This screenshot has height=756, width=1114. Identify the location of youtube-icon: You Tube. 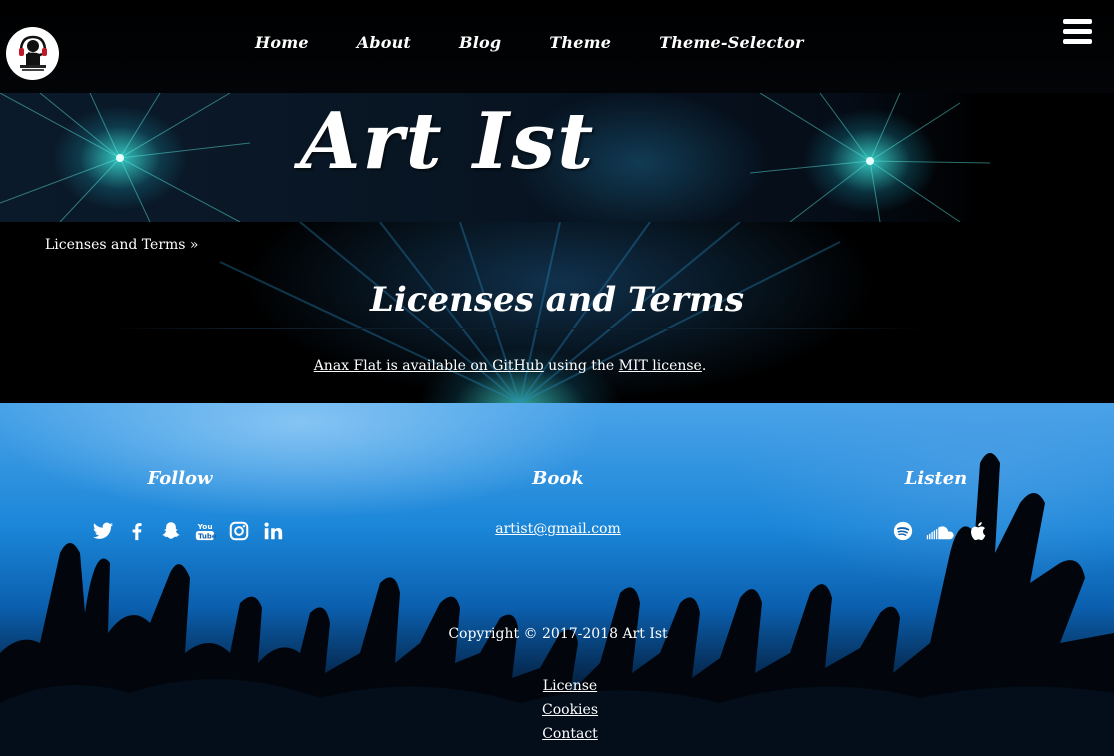
(205, 531).